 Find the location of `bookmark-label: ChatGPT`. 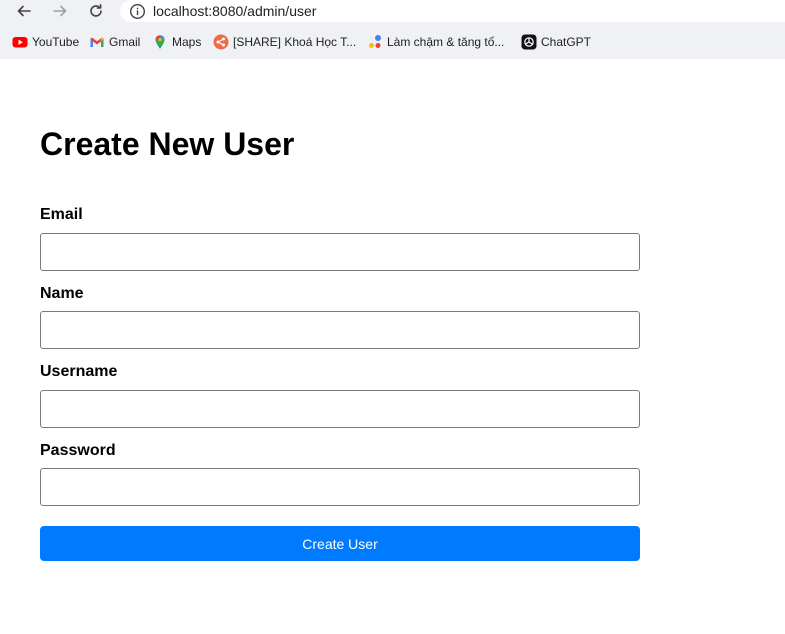

bookmark-label: ChatGPT is located at coordinates (566, 42).